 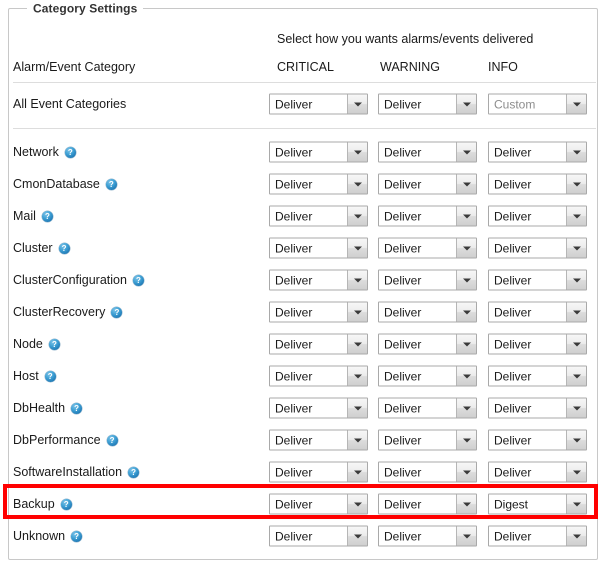 What do you see at coordinates (537, 184) in the screenshot?
I see `select-info-cmondatabase: Deliver` at bounding box center [537, 184].